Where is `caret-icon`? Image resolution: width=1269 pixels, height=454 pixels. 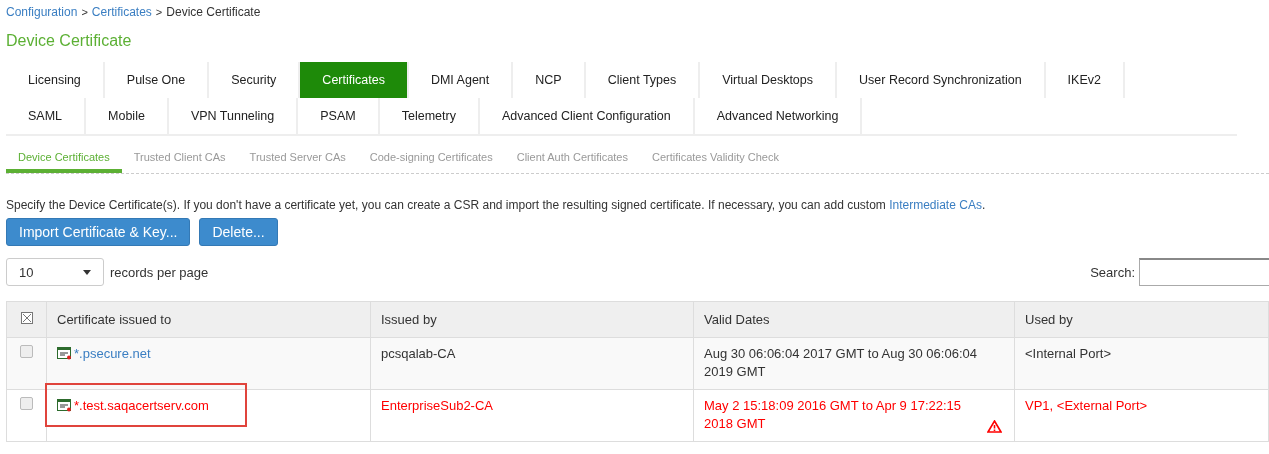
caret-icon is located at coordinates (87, 272).